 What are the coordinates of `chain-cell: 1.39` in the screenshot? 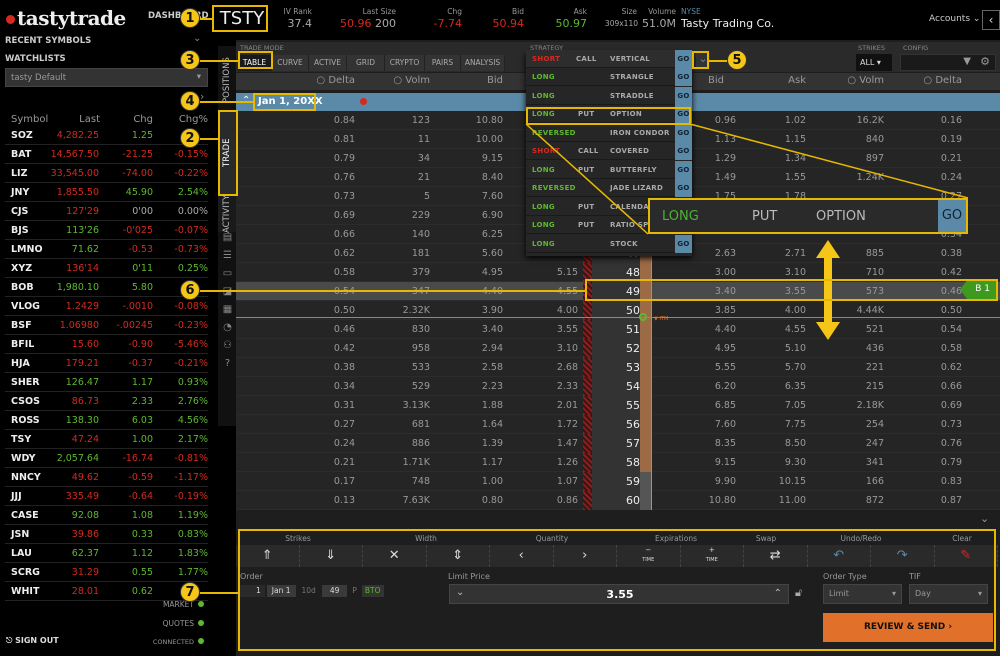 It's located at (492, 443).